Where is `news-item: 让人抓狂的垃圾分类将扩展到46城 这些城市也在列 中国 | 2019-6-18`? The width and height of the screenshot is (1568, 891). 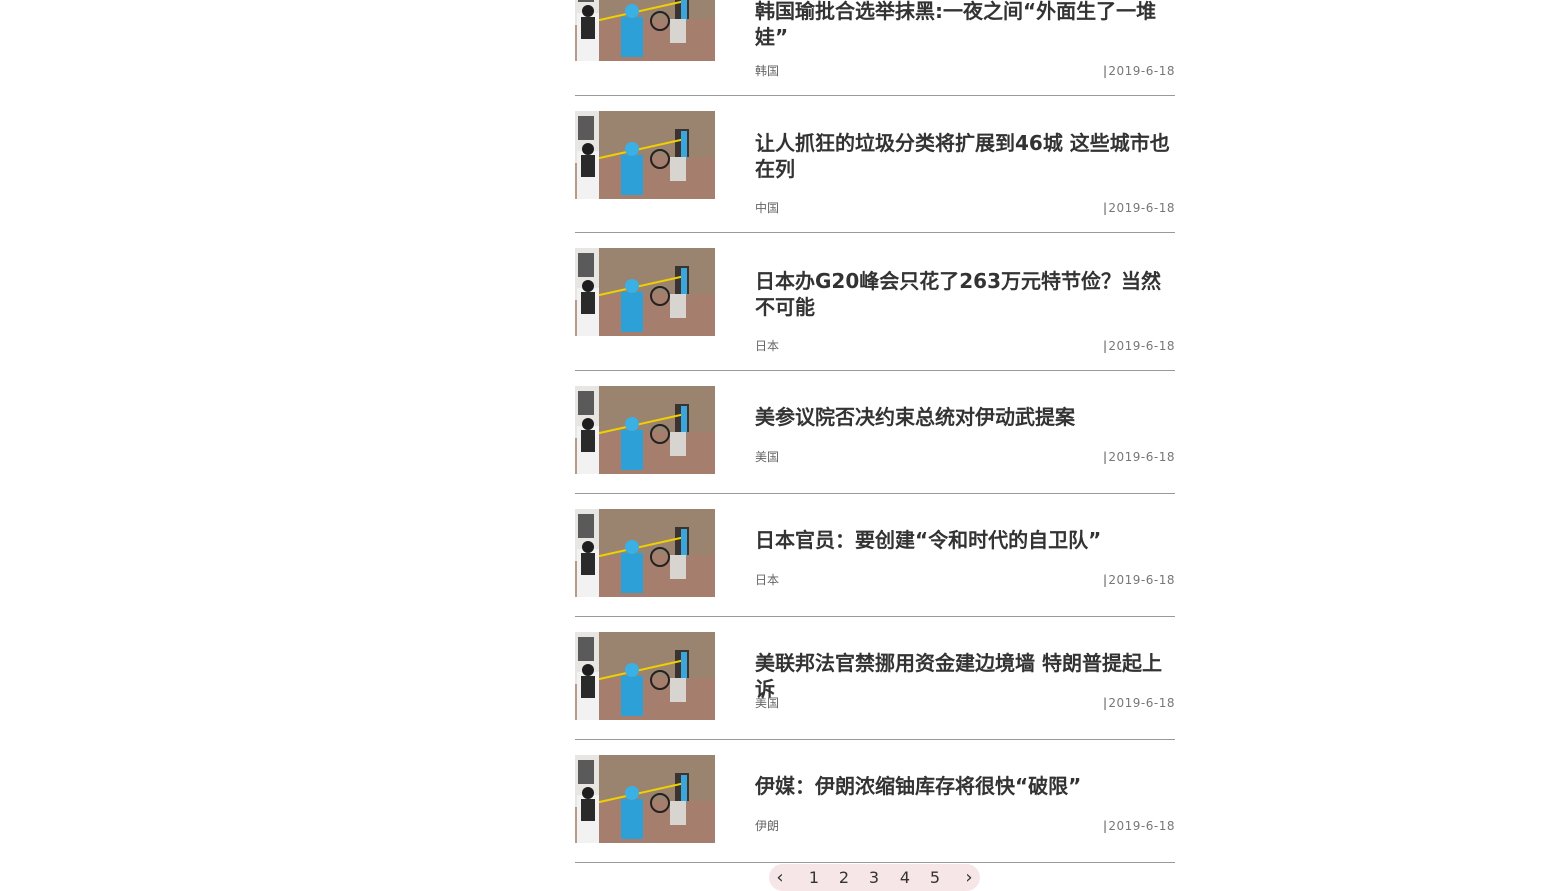 news-item: 让人抓狂的垃圾分类将扩展到46城 这些城市也在列 中国 | 2019-6-18 is located at coordinates (875, 164).